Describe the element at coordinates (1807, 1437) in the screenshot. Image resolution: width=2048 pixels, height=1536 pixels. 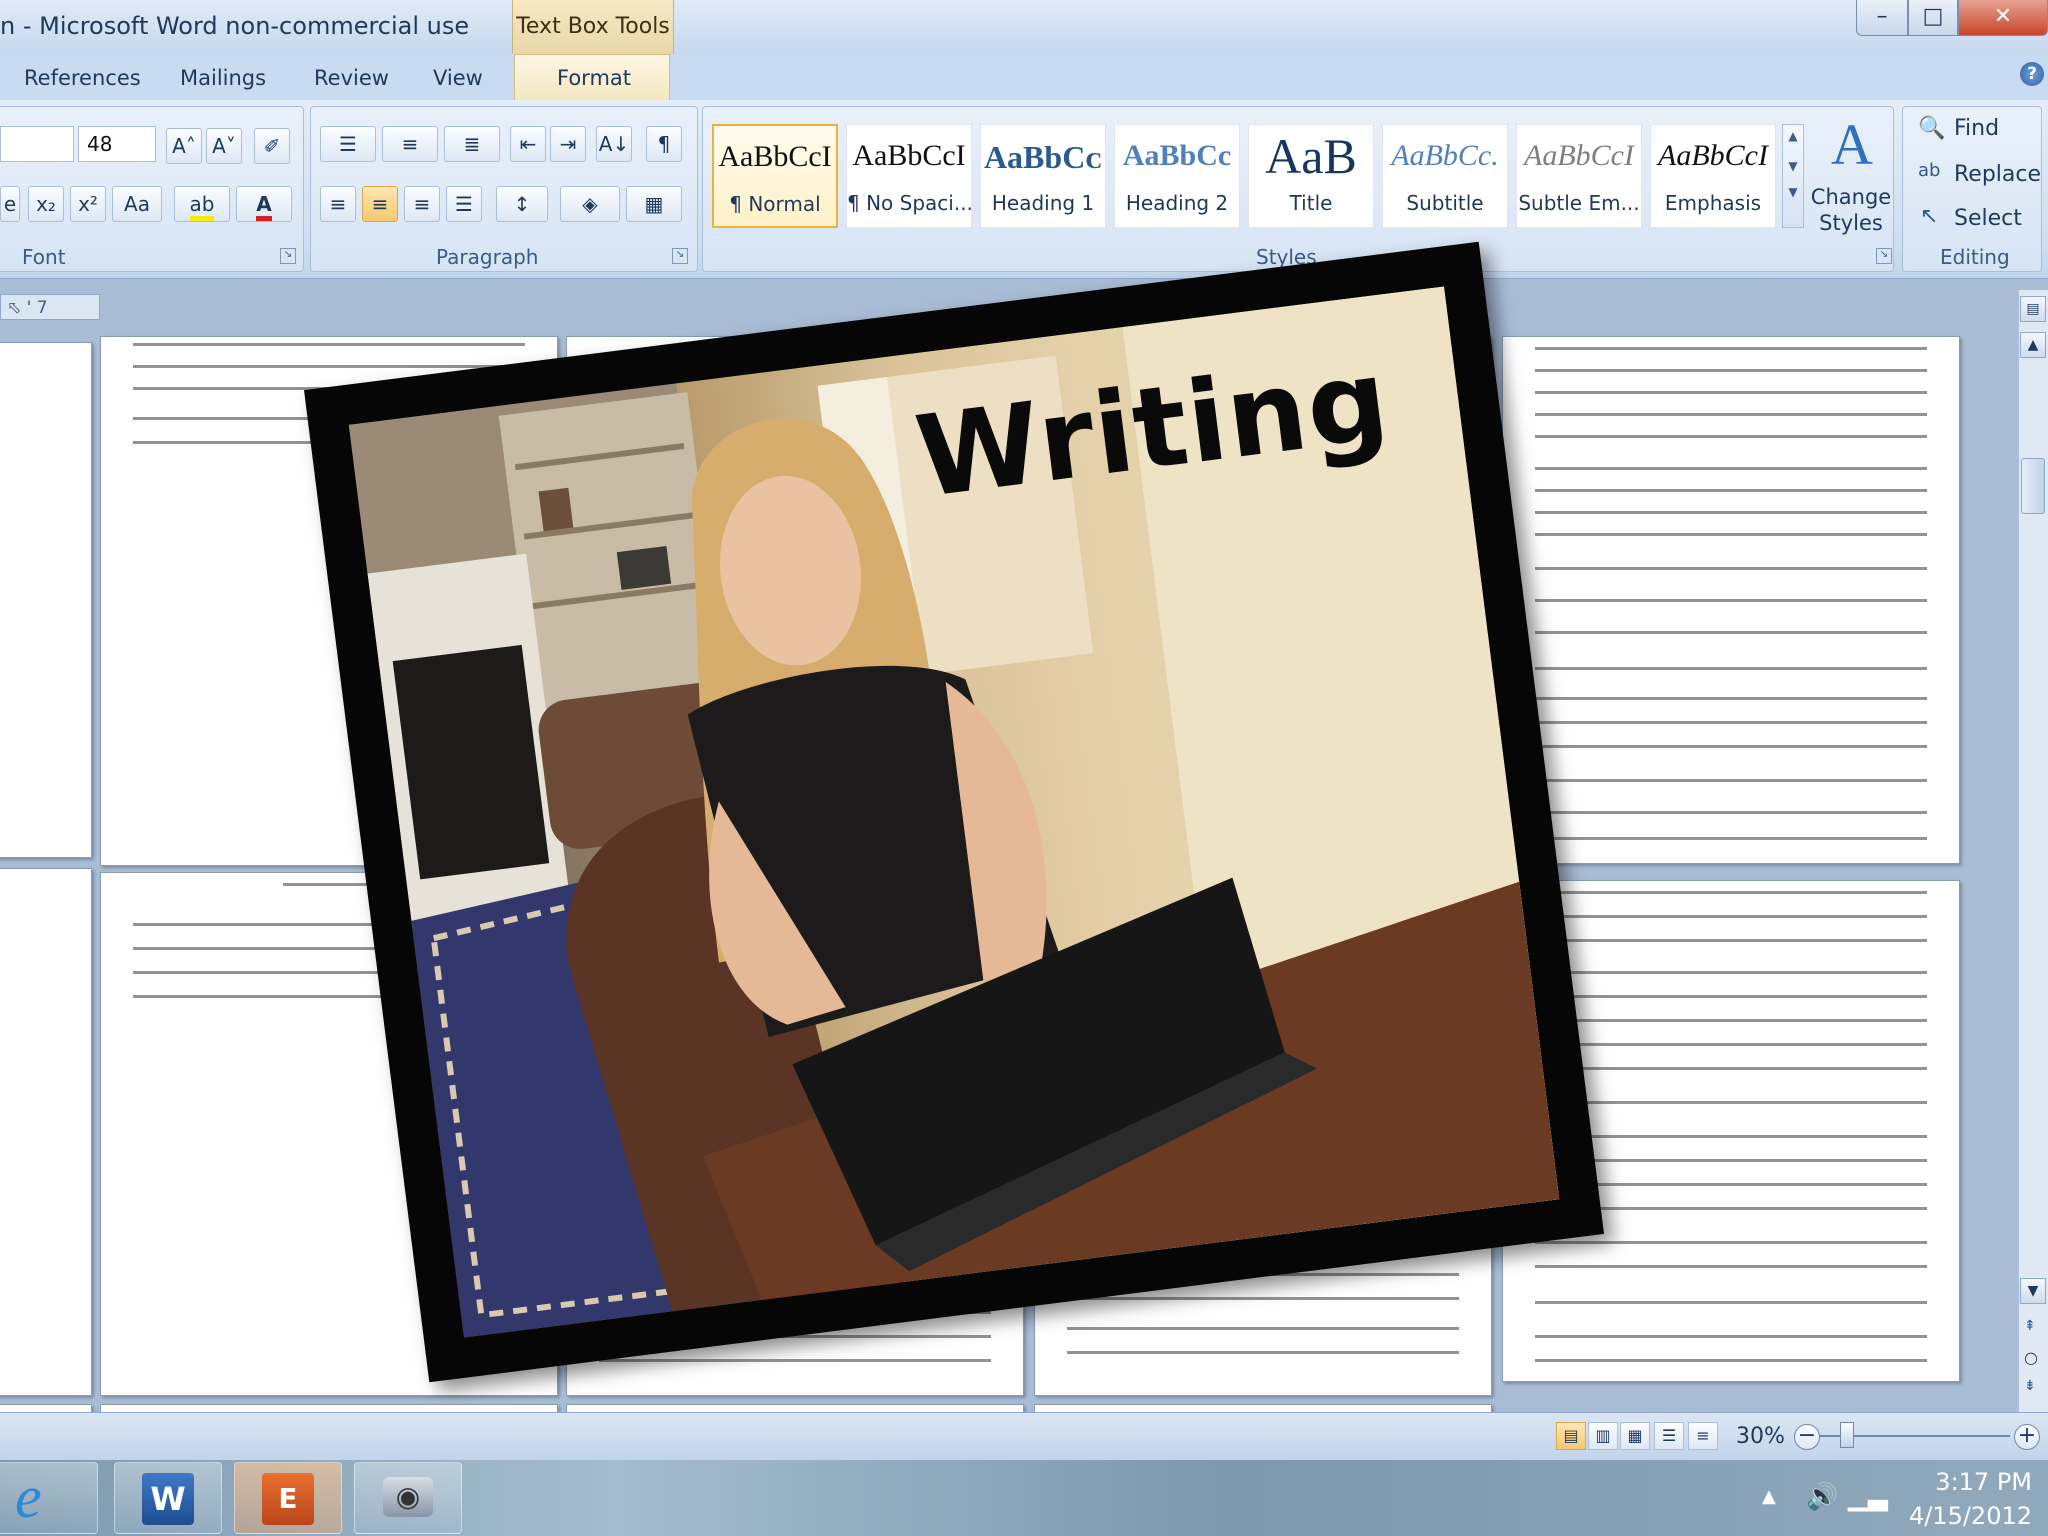
I see `zoom-out-button: −` at that location.